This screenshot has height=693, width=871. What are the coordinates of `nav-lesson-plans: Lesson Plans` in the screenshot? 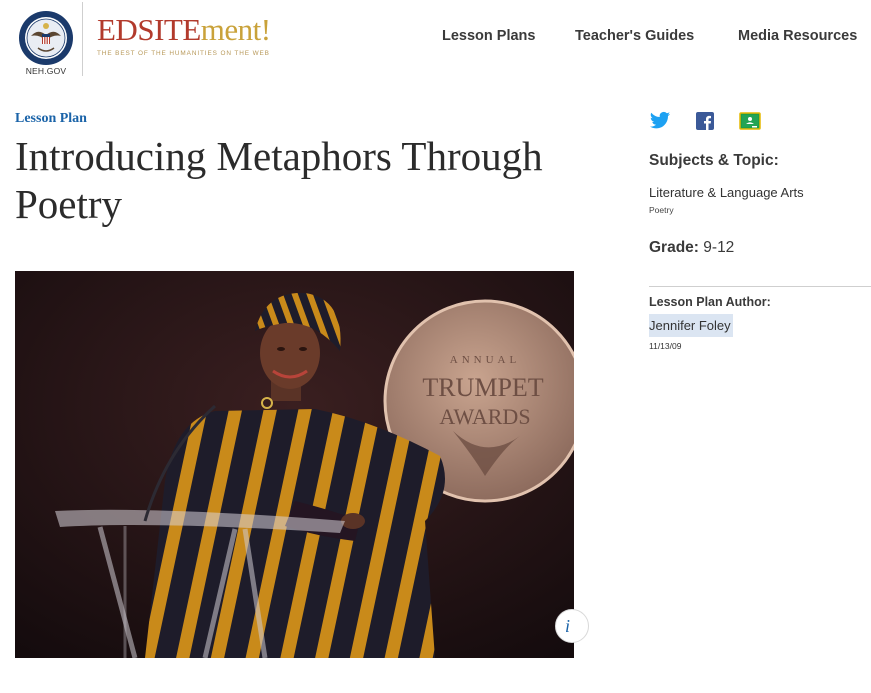 It's located at (488, 38).